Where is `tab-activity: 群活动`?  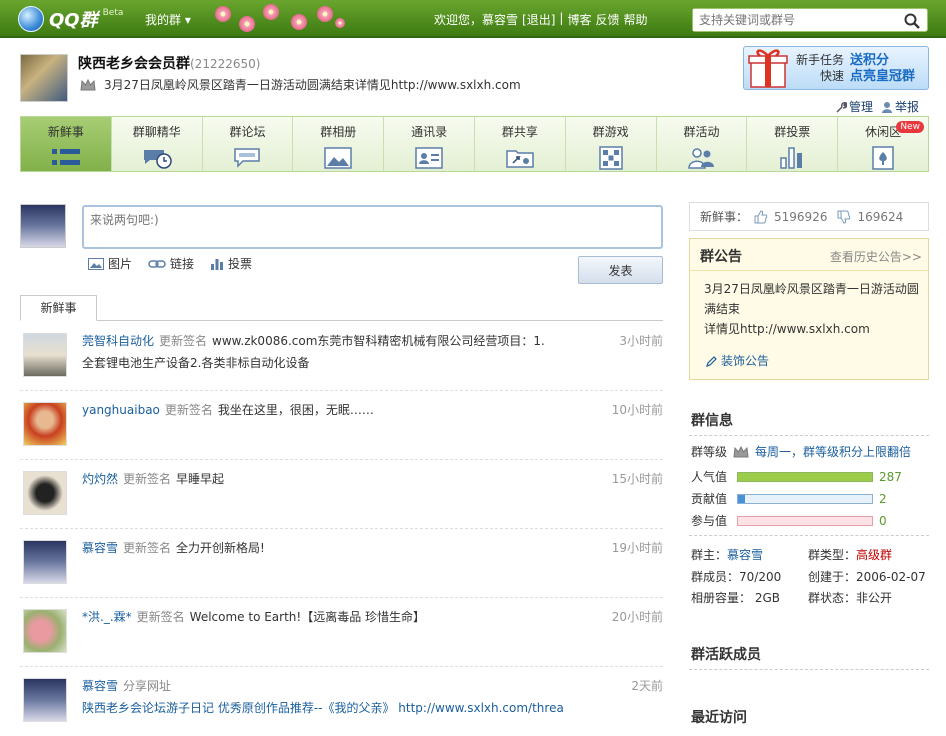
tab-activity: 群活动 is located at coordinates (702, 144).